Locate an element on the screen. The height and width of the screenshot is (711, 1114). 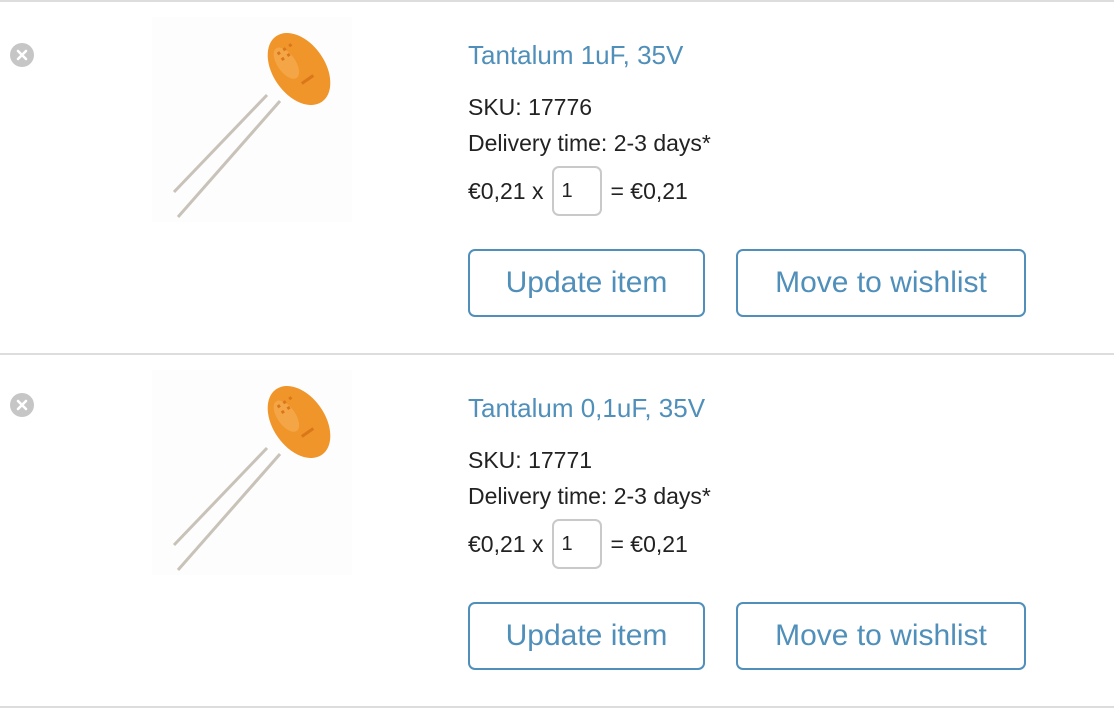
product-title-link: Tantalum 0,1uF, 35V is located at coordinates (586, 408).